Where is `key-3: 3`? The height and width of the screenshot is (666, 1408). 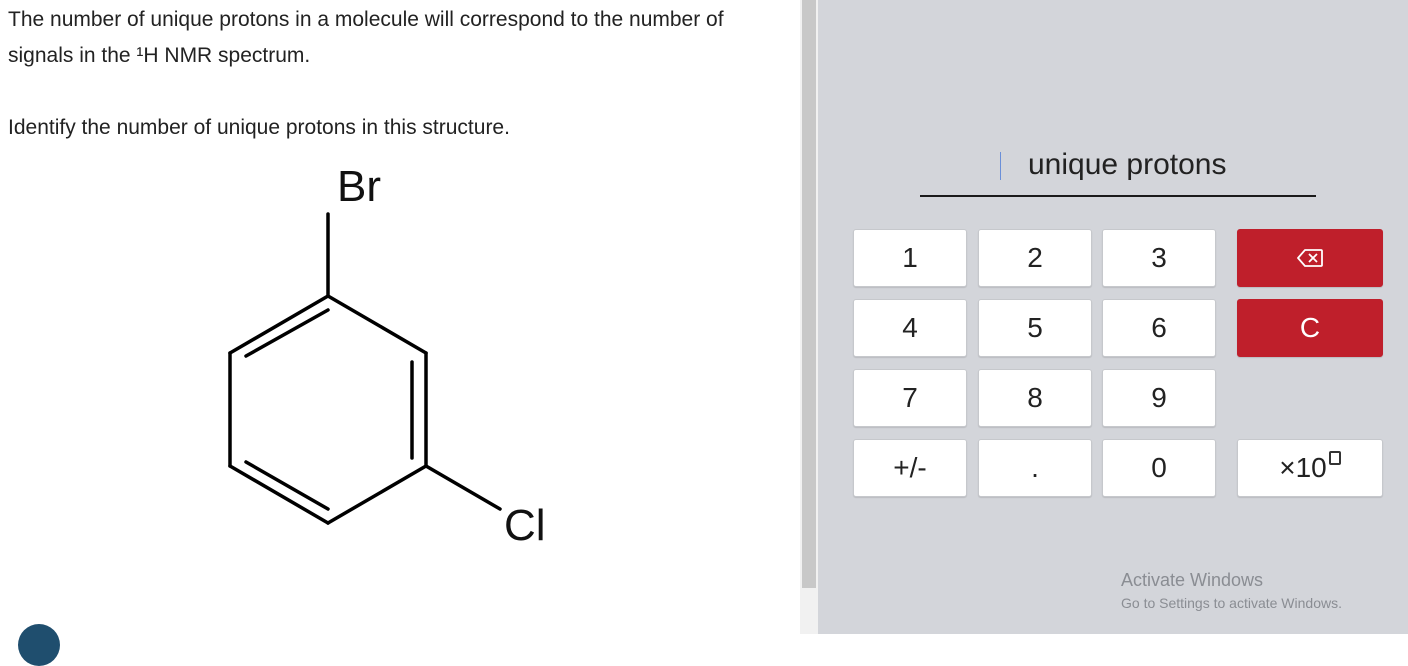 key-3: 3 is located at coordinates (1159, 258).